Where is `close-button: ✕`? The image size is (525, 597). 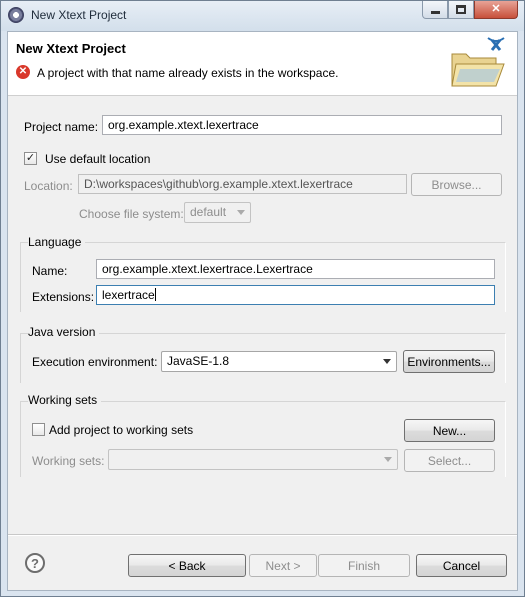
close-button: ✕ is located at coordinates (496, 10).